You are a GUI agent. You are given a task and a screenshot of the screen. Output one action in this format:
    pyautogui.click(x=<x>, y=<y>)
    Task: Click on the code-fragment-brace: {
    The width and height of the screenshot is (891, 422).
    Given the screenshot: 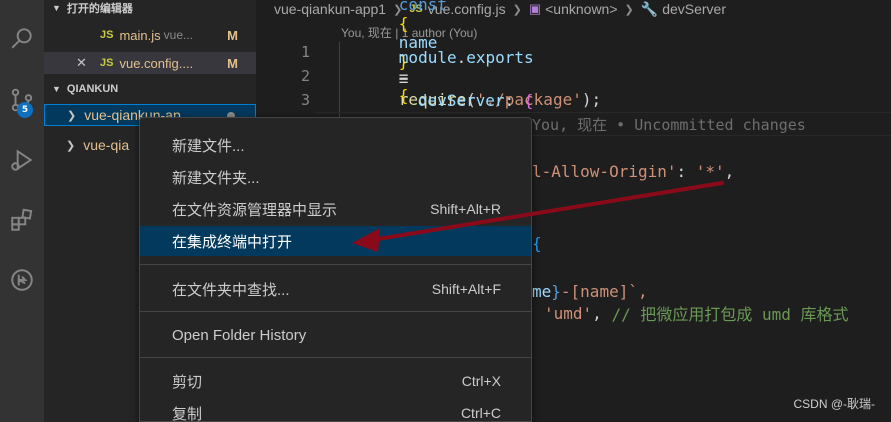 What is the action you would take?
    pyautogui.click(x=537, y=243)
    